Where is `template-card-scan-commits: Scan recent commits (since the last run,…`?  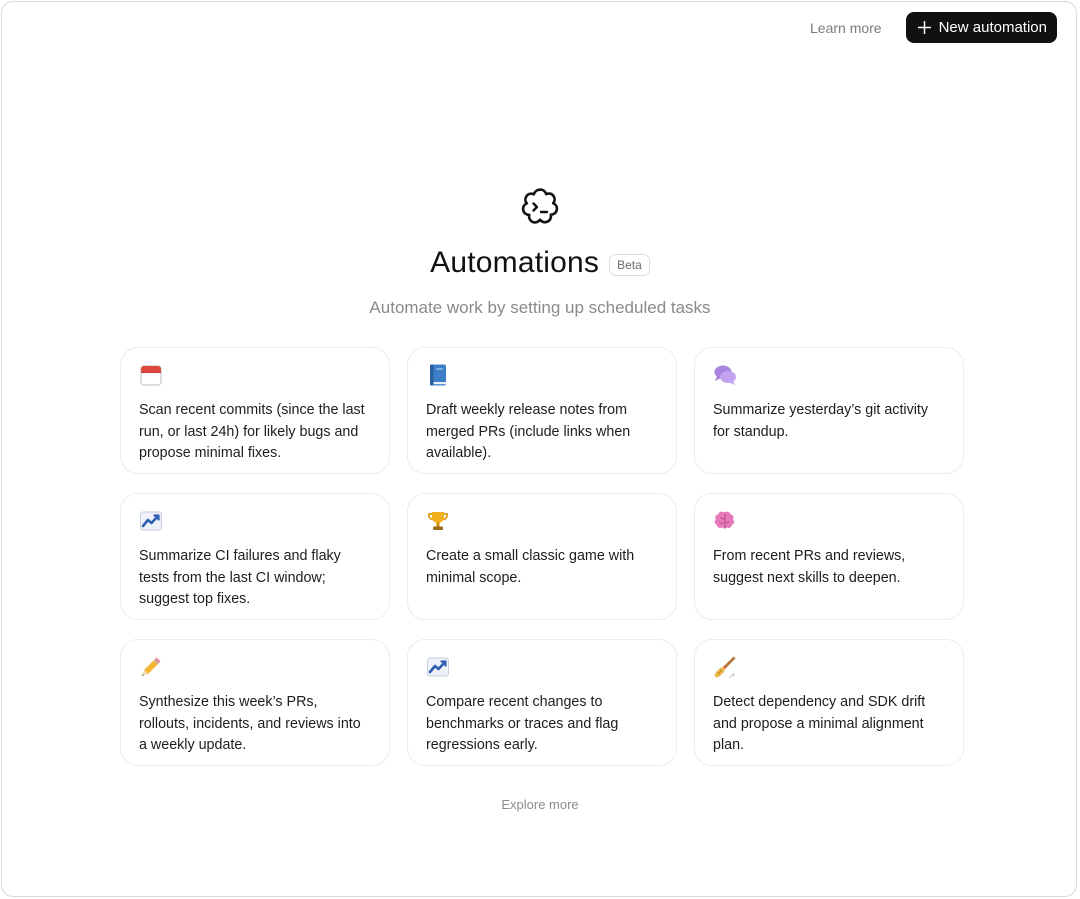
template-card-scan-commits: Scan recent commits (since the last run,… is located at coordinates (255, 410).